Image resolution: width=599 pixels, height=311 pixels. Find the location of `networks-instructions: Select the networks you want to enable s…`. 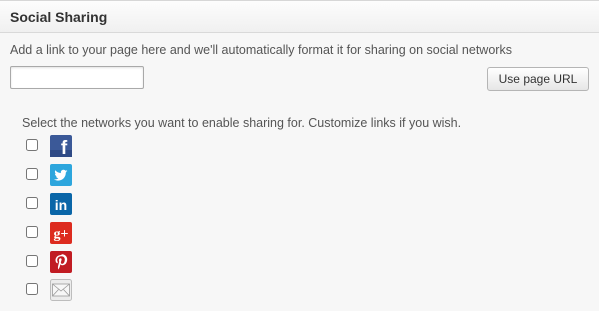

networks-instructions: Select the networks you want to enable s… is located at coordinates (242, 123).